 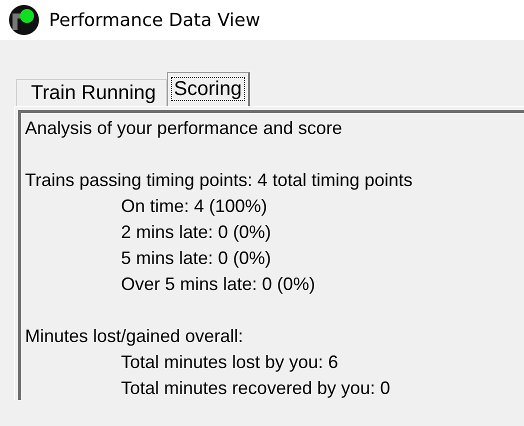 I want to click on section-heading: Minutes lost/gained overall:, so click(x=134, y=336).